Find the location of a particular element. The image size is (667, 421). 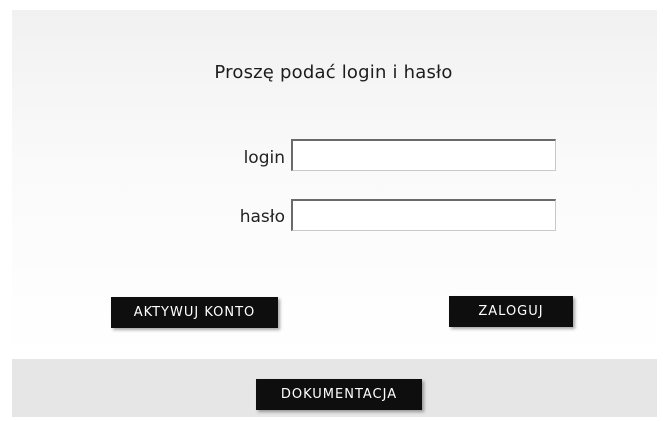

password-input is located at coordinates (423, 215).